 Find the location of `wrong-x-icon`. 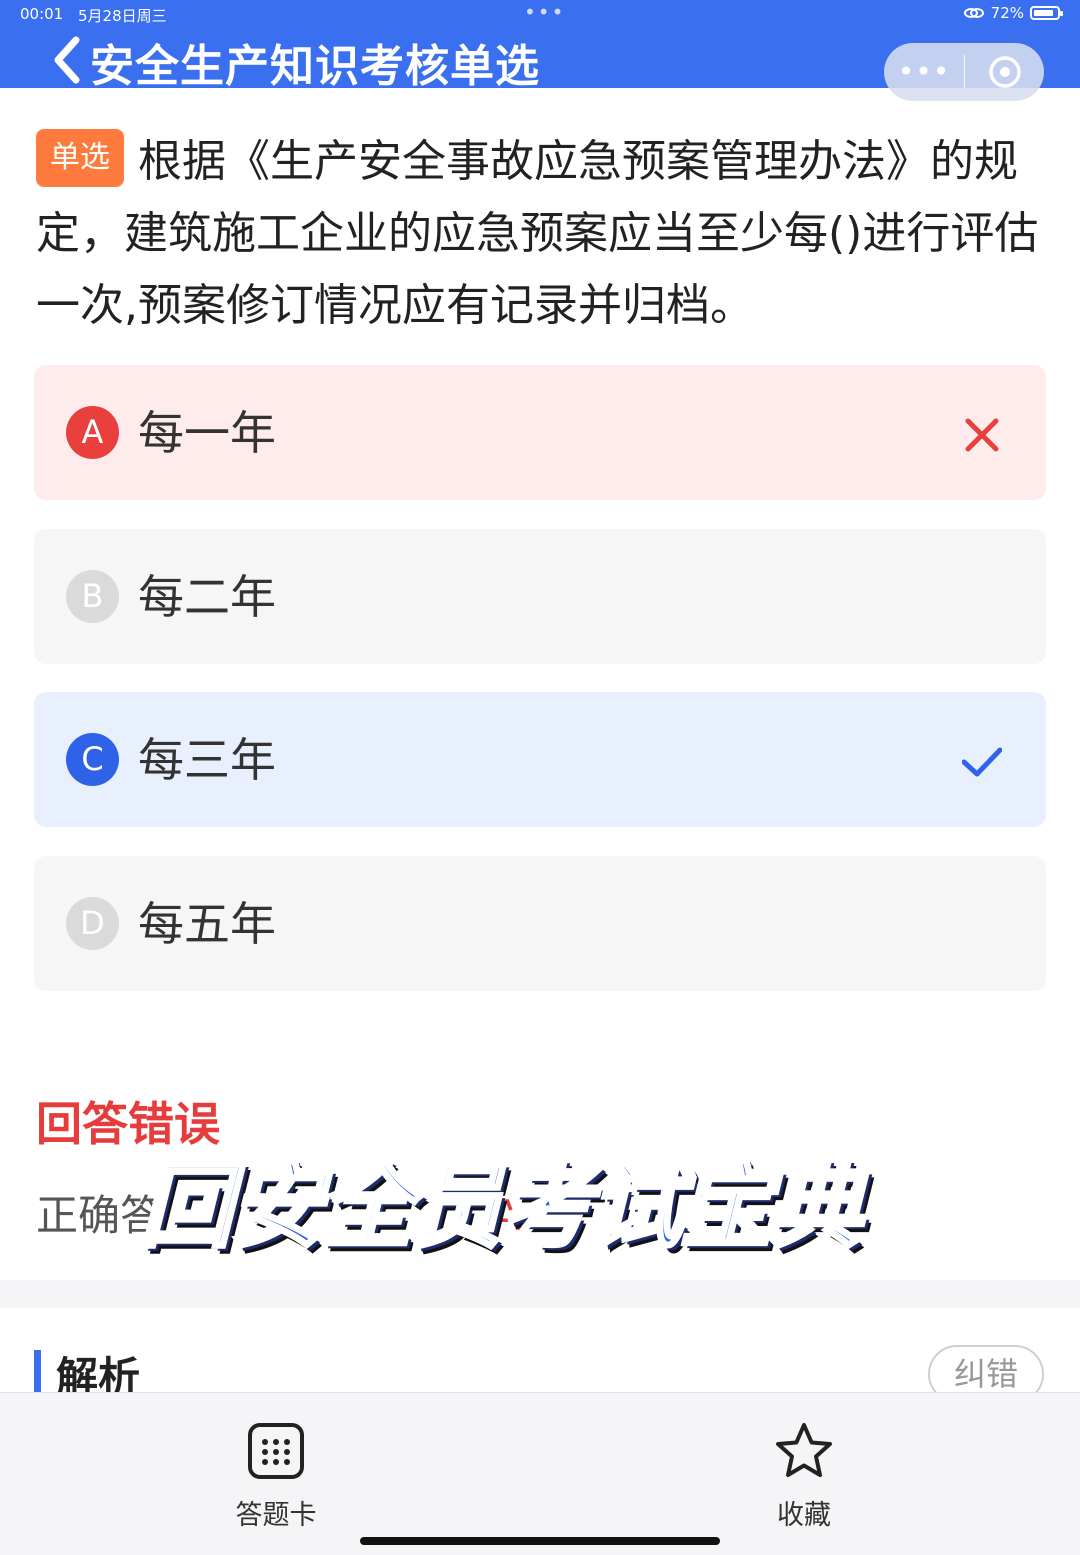

wrong-x-icon is located at coordinates (982, 435).